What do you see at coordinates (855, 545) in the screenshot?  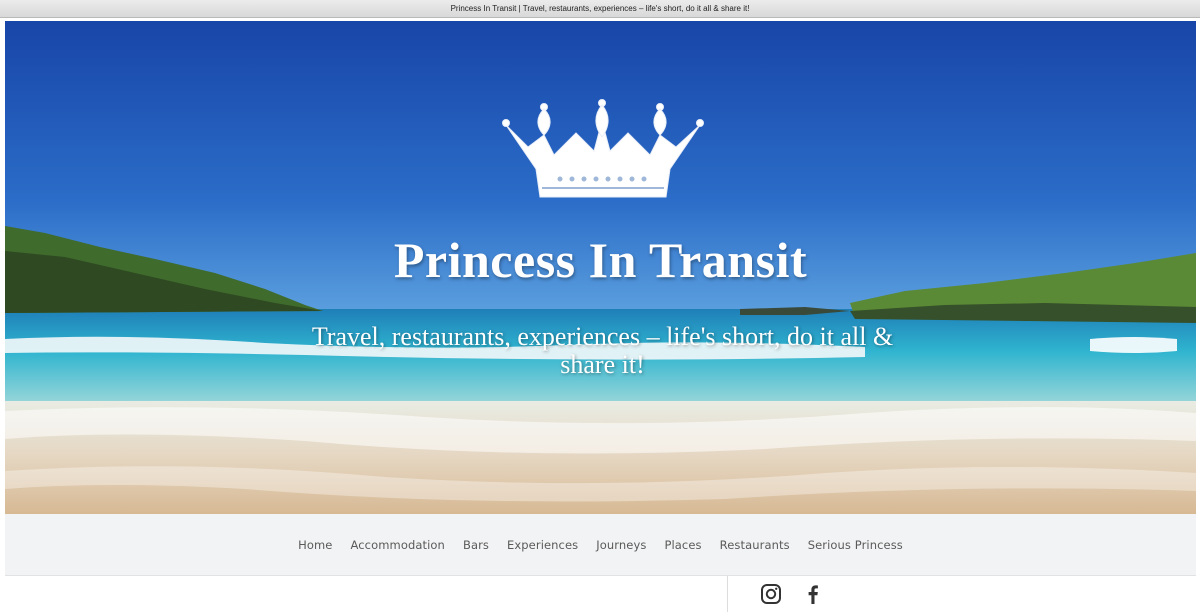 I see `nav-item-serious-princess: Serious Princess` at bounding box center [855, 545].